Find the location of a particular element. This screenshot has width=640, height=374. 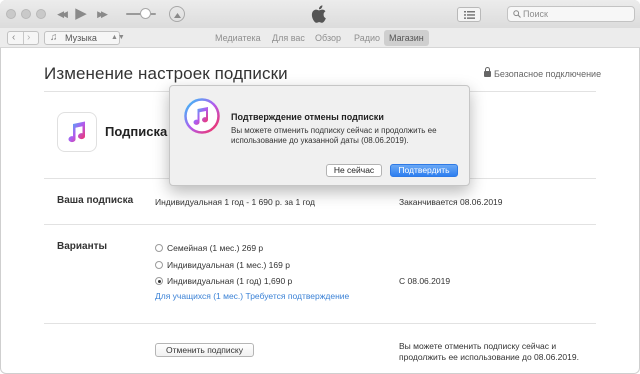

confirm-button: Подтвердить is located at coordinates (424, 170).